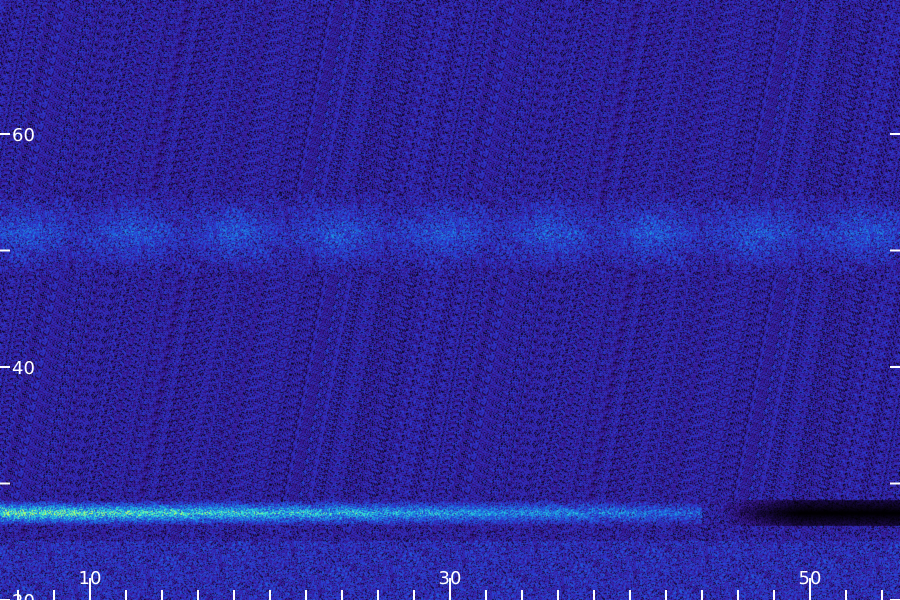 The width and height of the screenshot is (900, 600). I want to click on x-tick-label: 50, so click(810, 578).